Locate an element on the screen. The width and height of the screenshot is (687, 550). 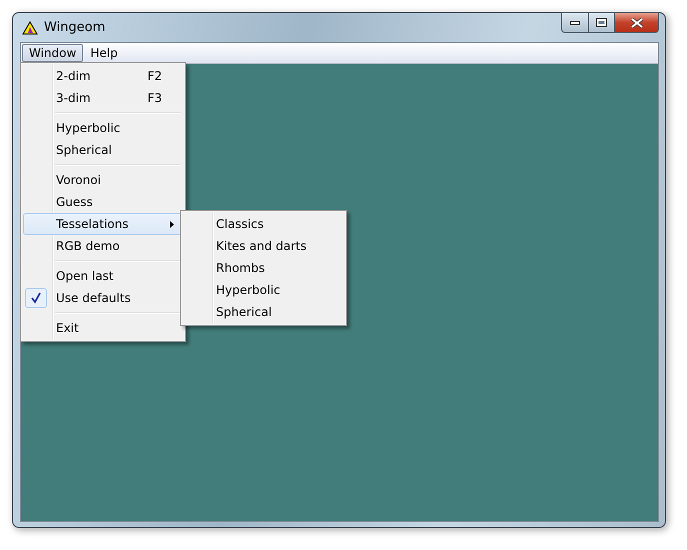
minimize-button is located at coordinates (575, 22).